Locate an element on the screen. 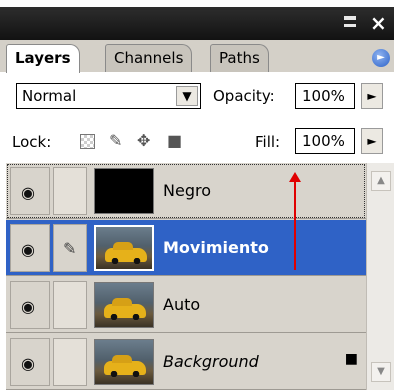  opacity-field: 100% is located at coordinates (325, 96).